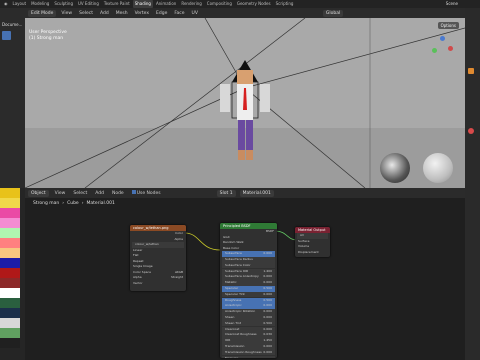 The image size is (480, 360). I want to click on tab-modeling: Modeling, so click(40, 4).